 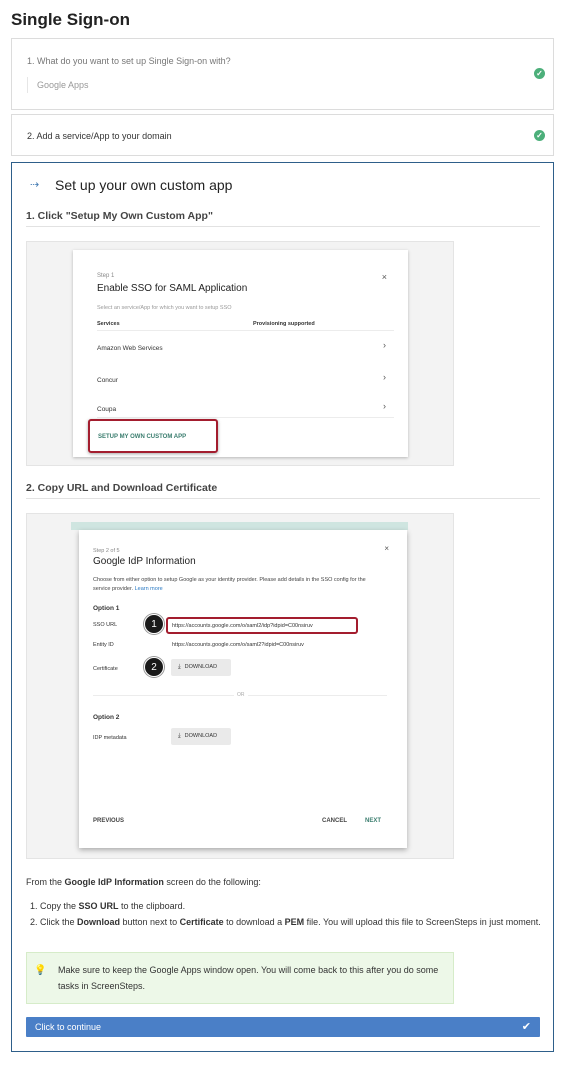 What do you see at coordinates (154, 624) in the screenshot?
I see `callout-badge-1: 1` at bounding box center [154, 624].